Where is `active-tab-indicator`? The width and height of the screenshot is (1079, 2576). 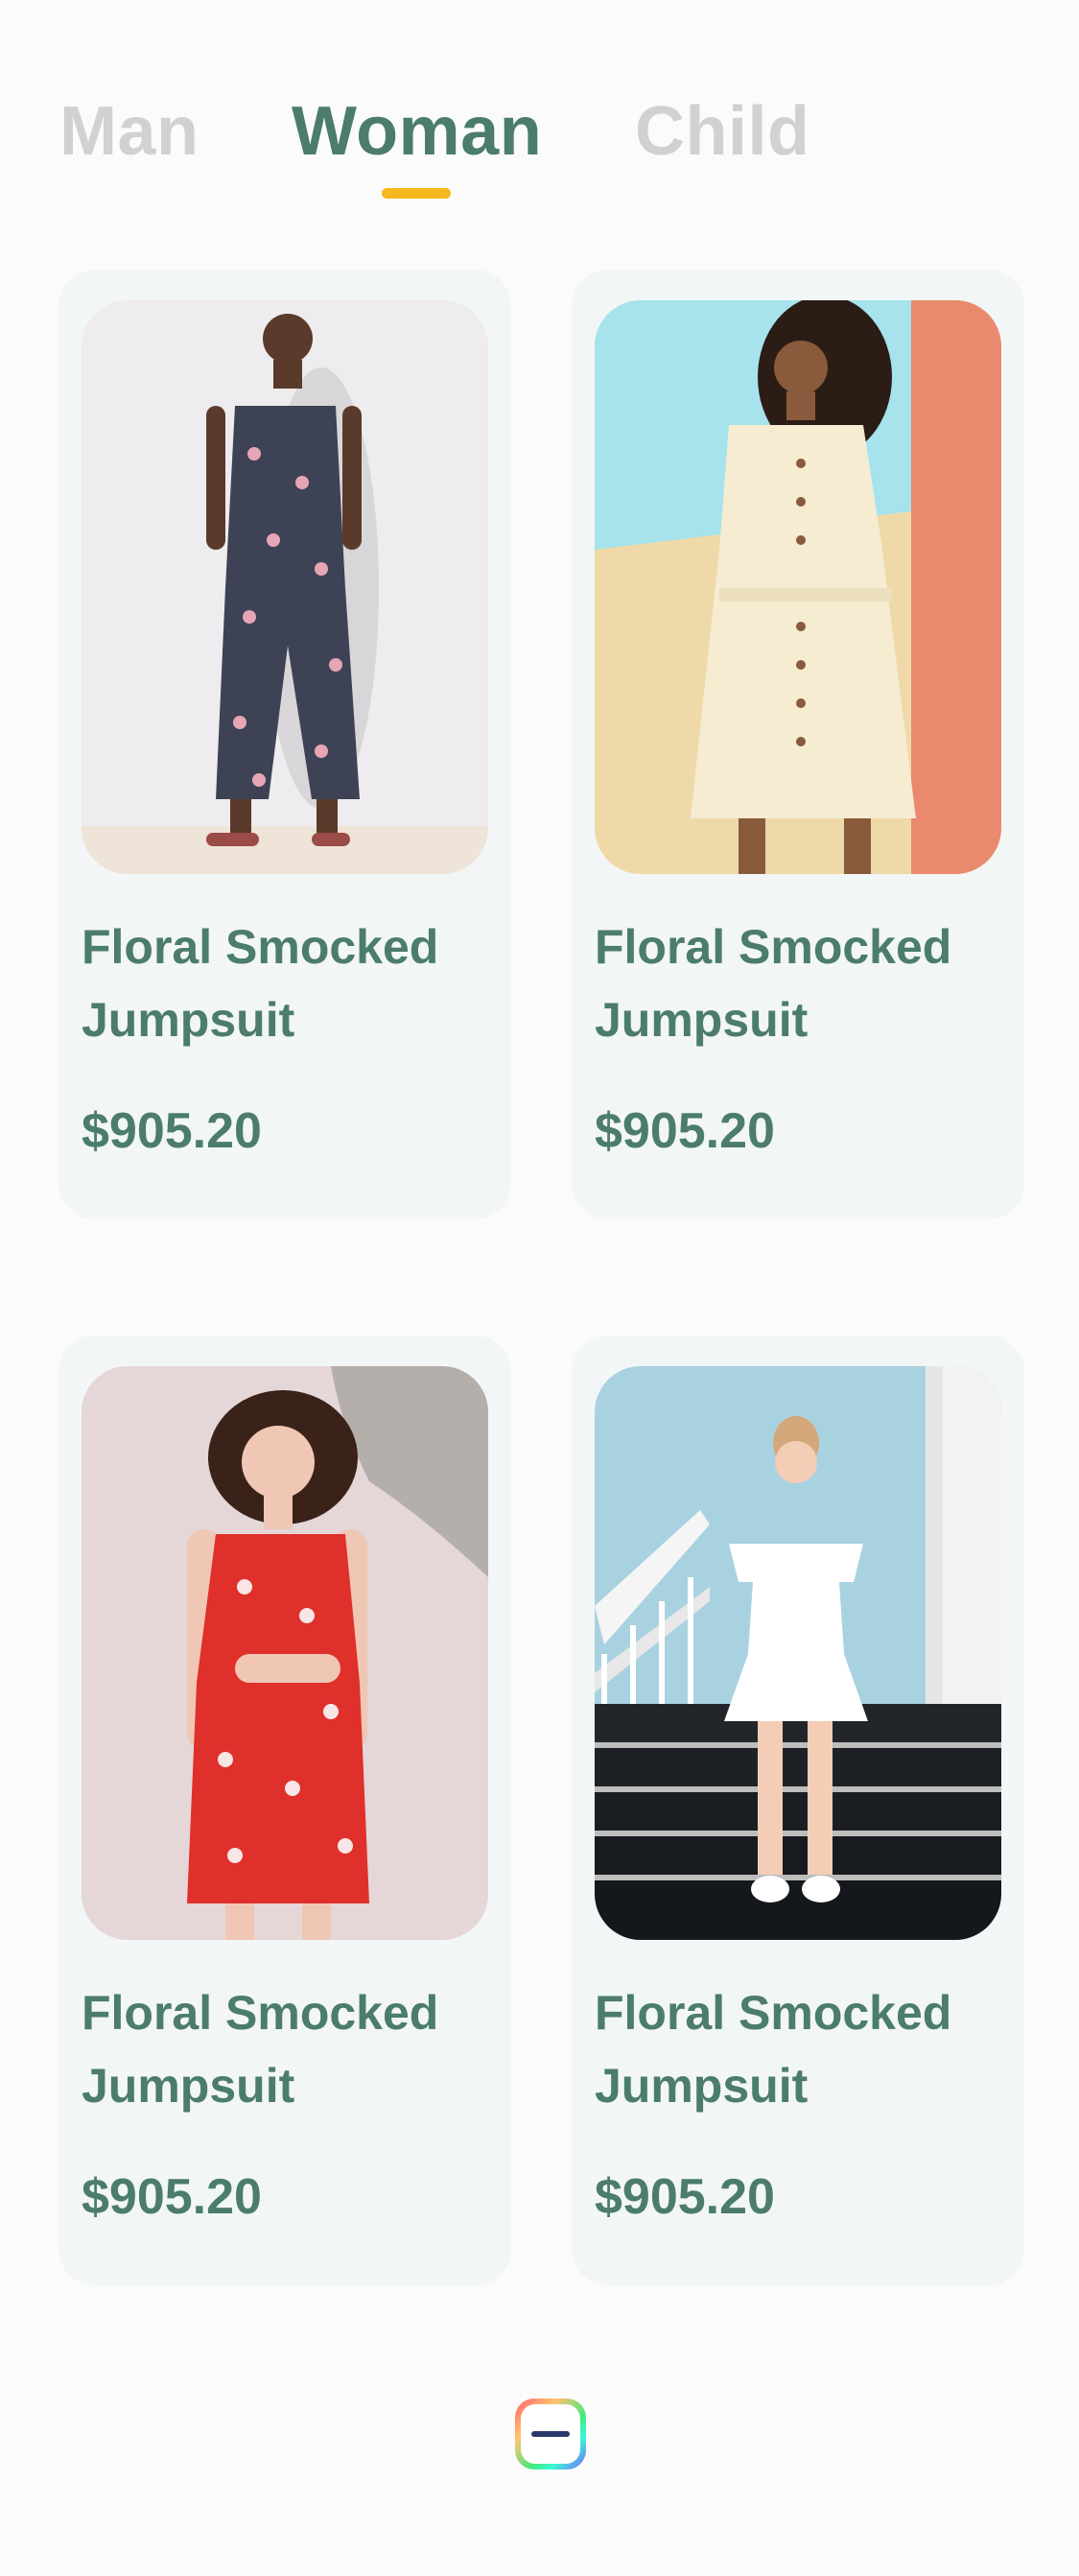 active-tab-indicator is located at coordinates (417, 193).